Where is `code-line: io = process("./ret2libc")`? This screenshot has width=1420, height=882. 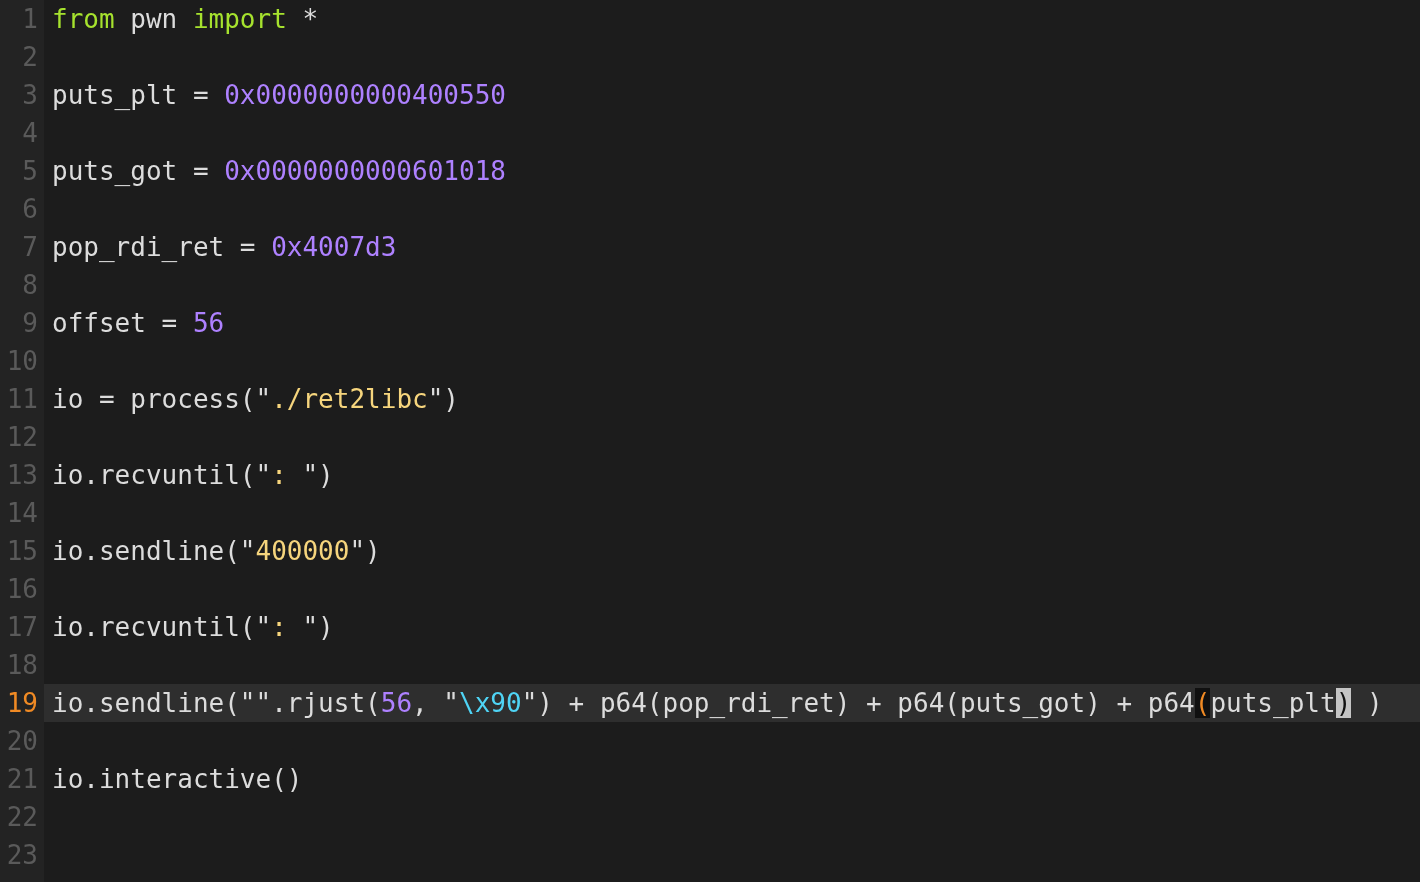 code-line: io = process("./ret2libc") is located at coordinates (255, 399).